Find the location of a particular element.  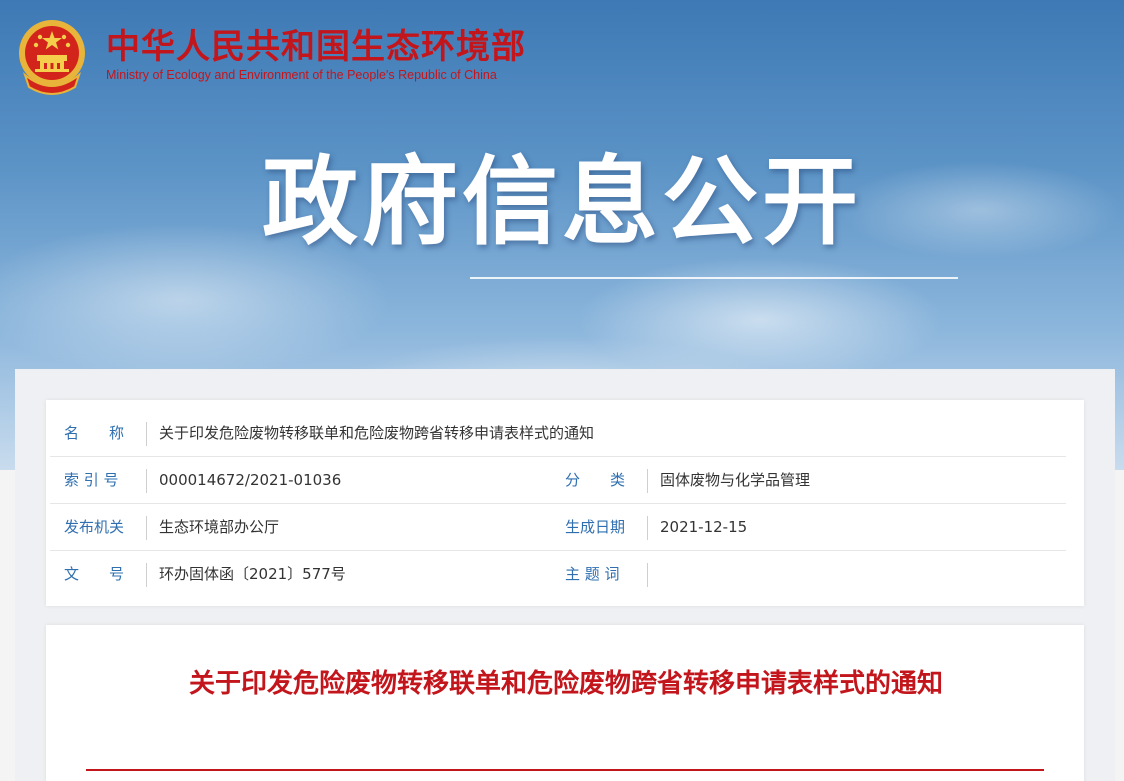

index-label: 索 引 号 is located at coordinates (91, 480).